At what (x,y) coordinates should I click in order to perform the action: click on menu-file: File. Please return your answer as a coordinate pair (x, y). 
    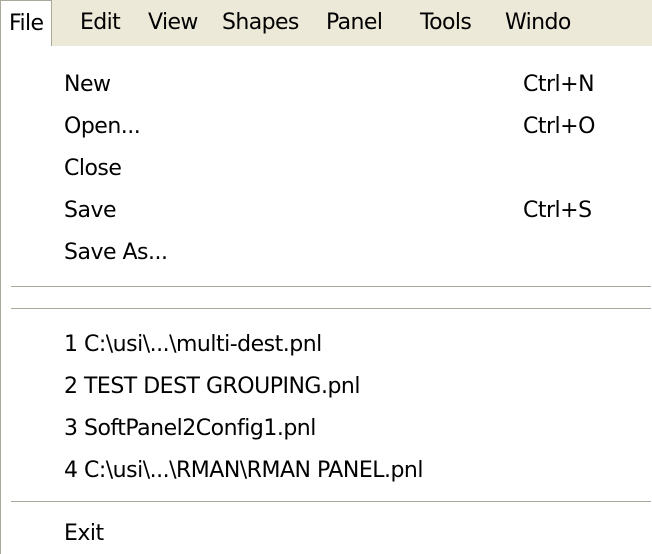
    Looking at the image, I should click on (26, 23).